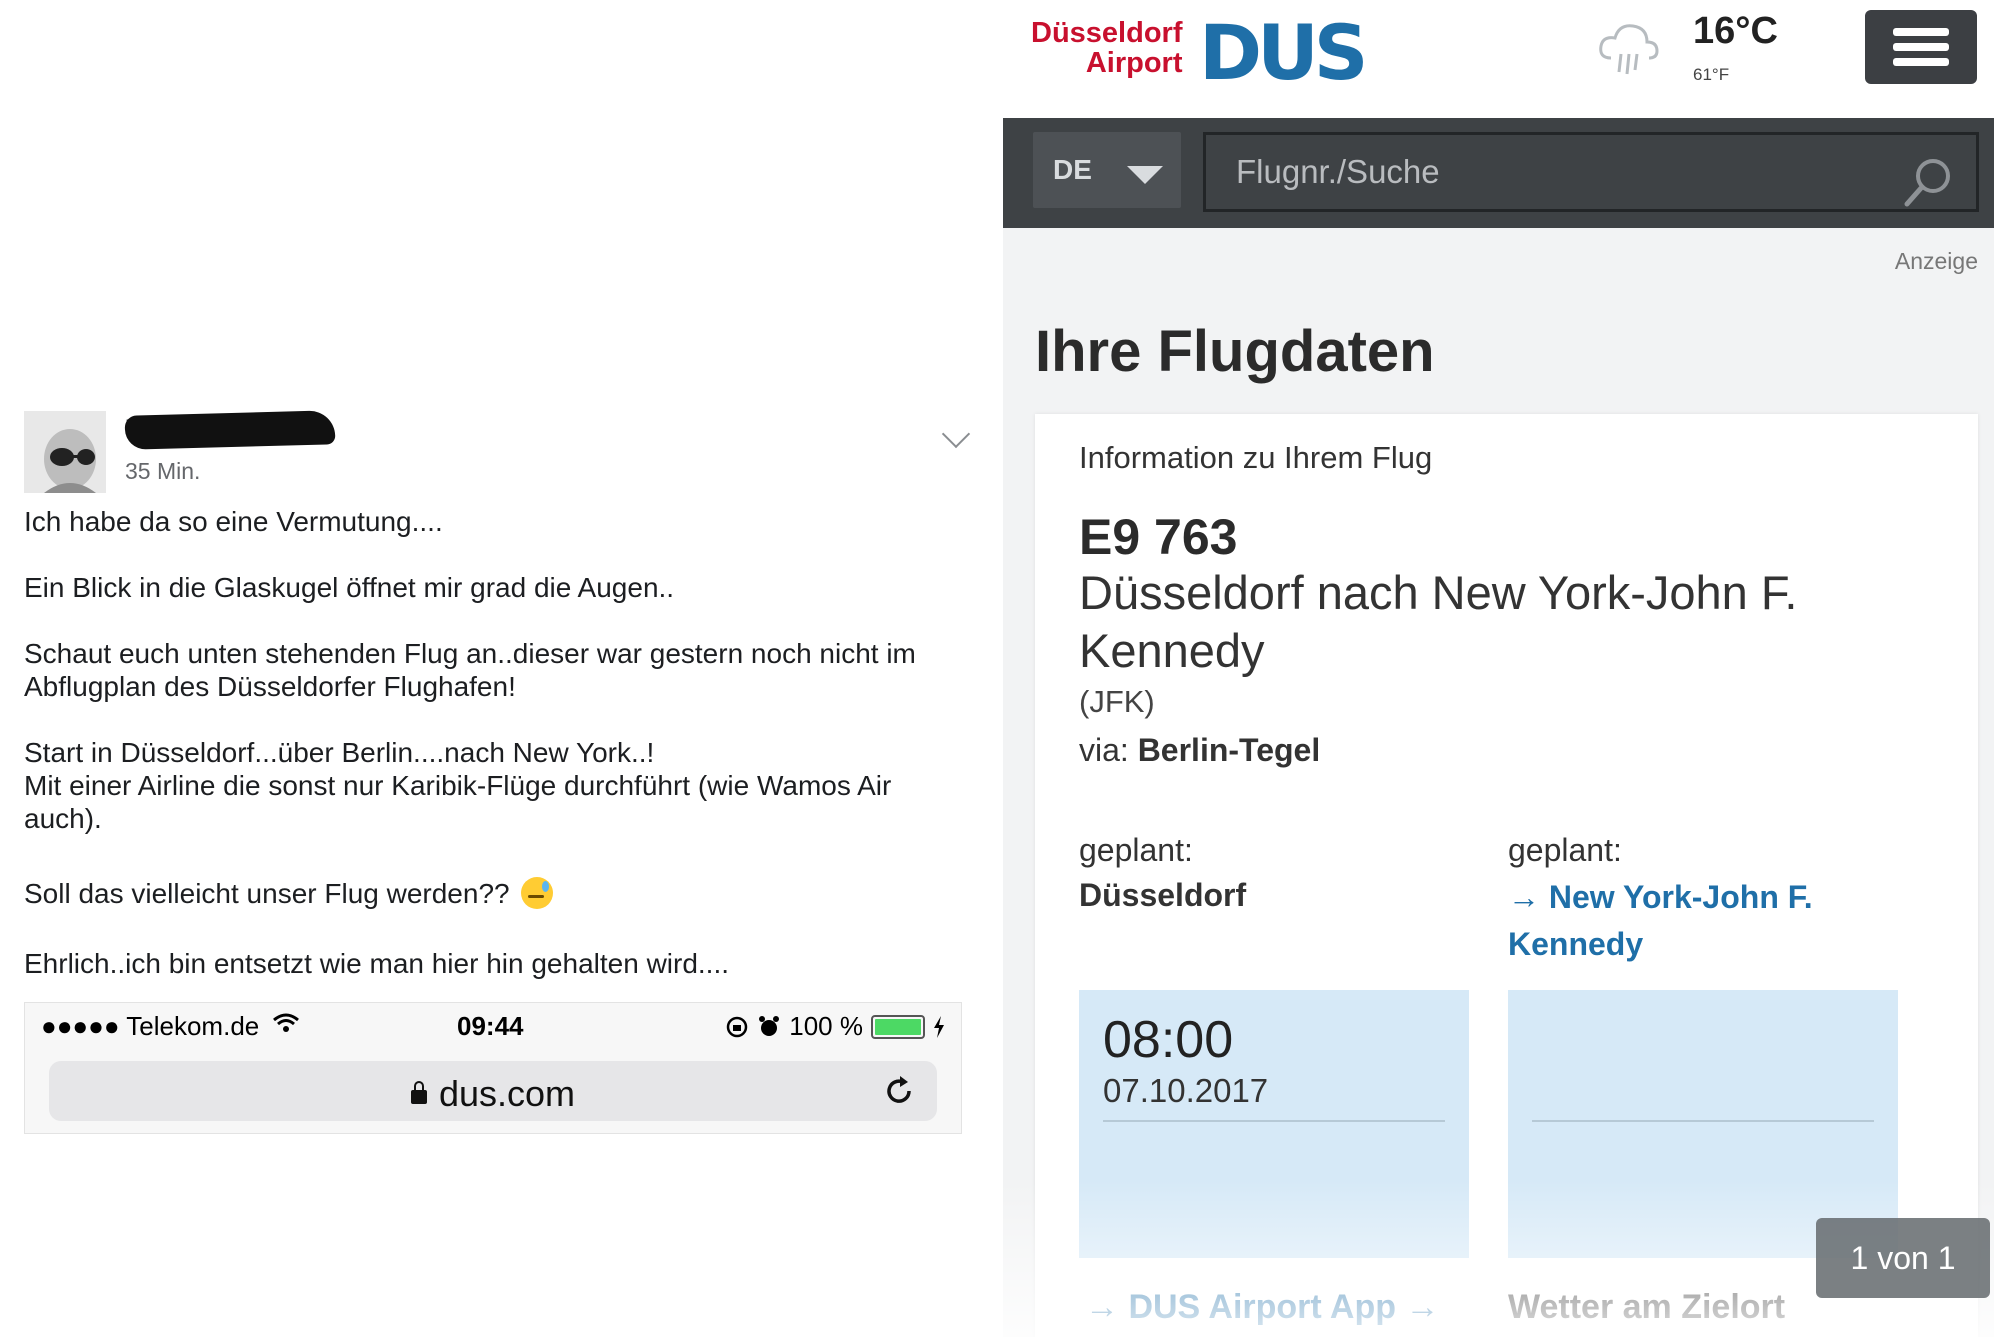  What do you see at coordinates (1158, 537) in the screenshot?
I see `flight-number: E9 763` at bounding box center [1158, 537].